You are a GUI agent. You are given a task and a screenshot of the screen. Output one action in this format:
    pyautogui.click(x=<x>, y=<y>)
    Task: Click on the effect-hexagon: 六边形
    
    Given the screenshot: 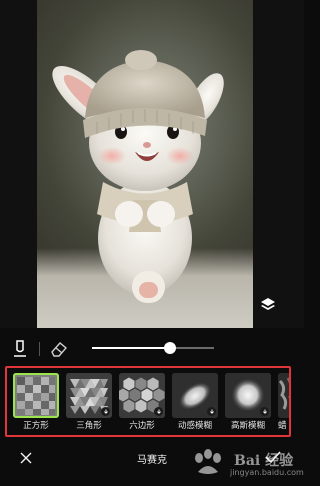 What is the action you would take?
    pyautogui.click(x=142, y=402)
    